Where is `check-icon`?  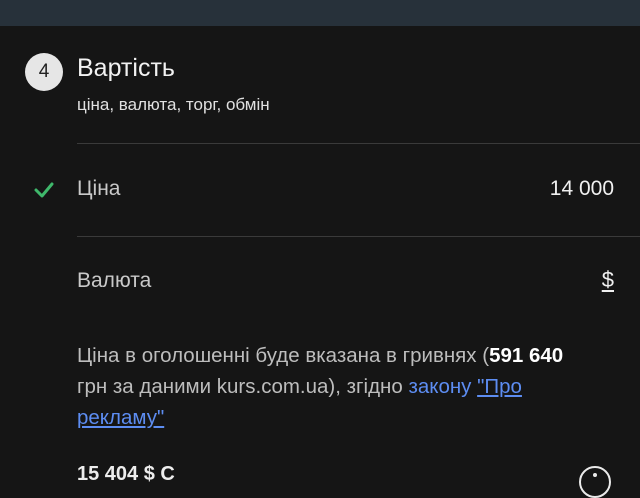
check-icon is located at coordinates (44, 190).